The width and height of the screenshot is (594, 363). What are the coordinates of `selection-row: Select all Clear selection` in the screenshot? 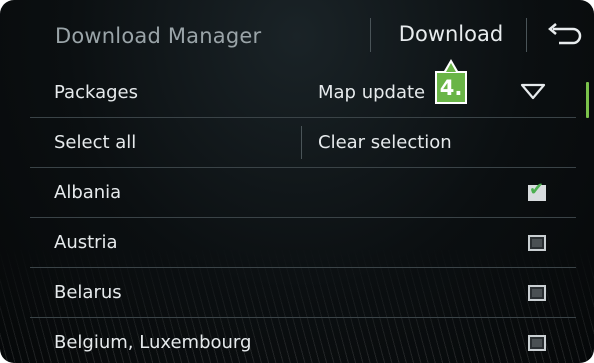 It's located at (303, 143).